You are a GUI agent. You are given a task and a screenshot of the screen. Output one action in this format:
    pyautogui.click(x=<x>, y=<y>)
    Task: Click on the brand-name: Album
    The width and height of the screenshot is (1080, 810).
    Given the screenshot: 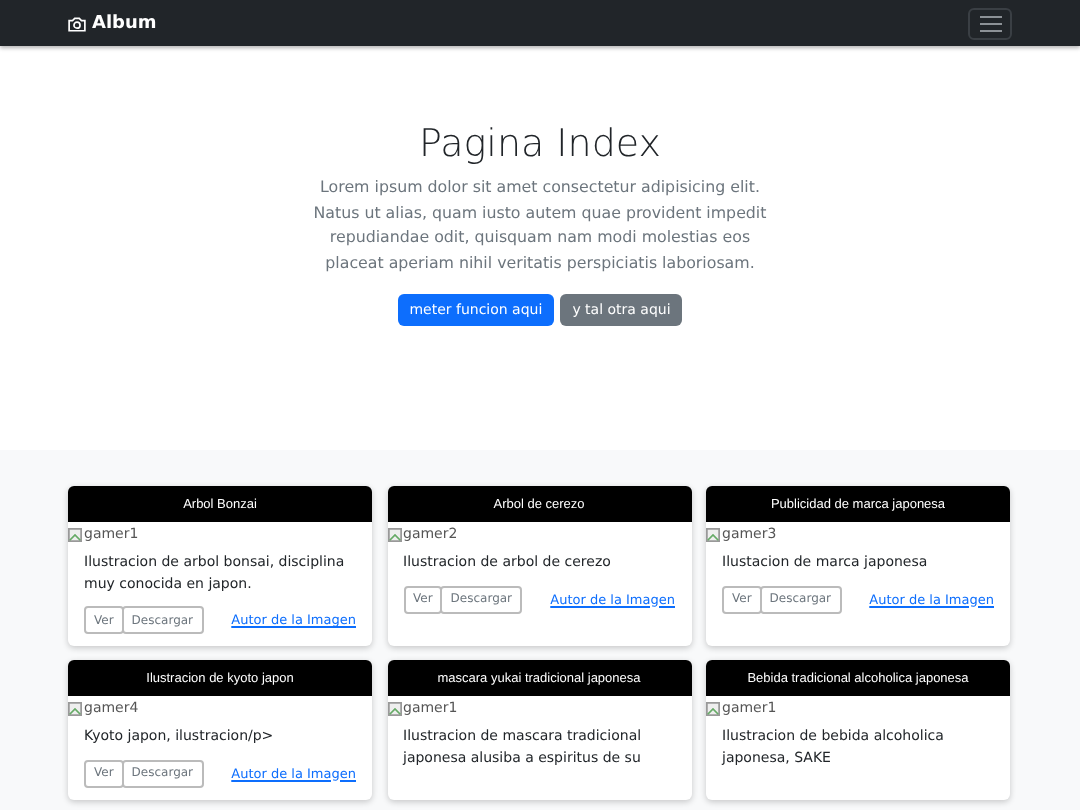 What is the action you would take?
    pyautogui.click(x=124, y=23)
    